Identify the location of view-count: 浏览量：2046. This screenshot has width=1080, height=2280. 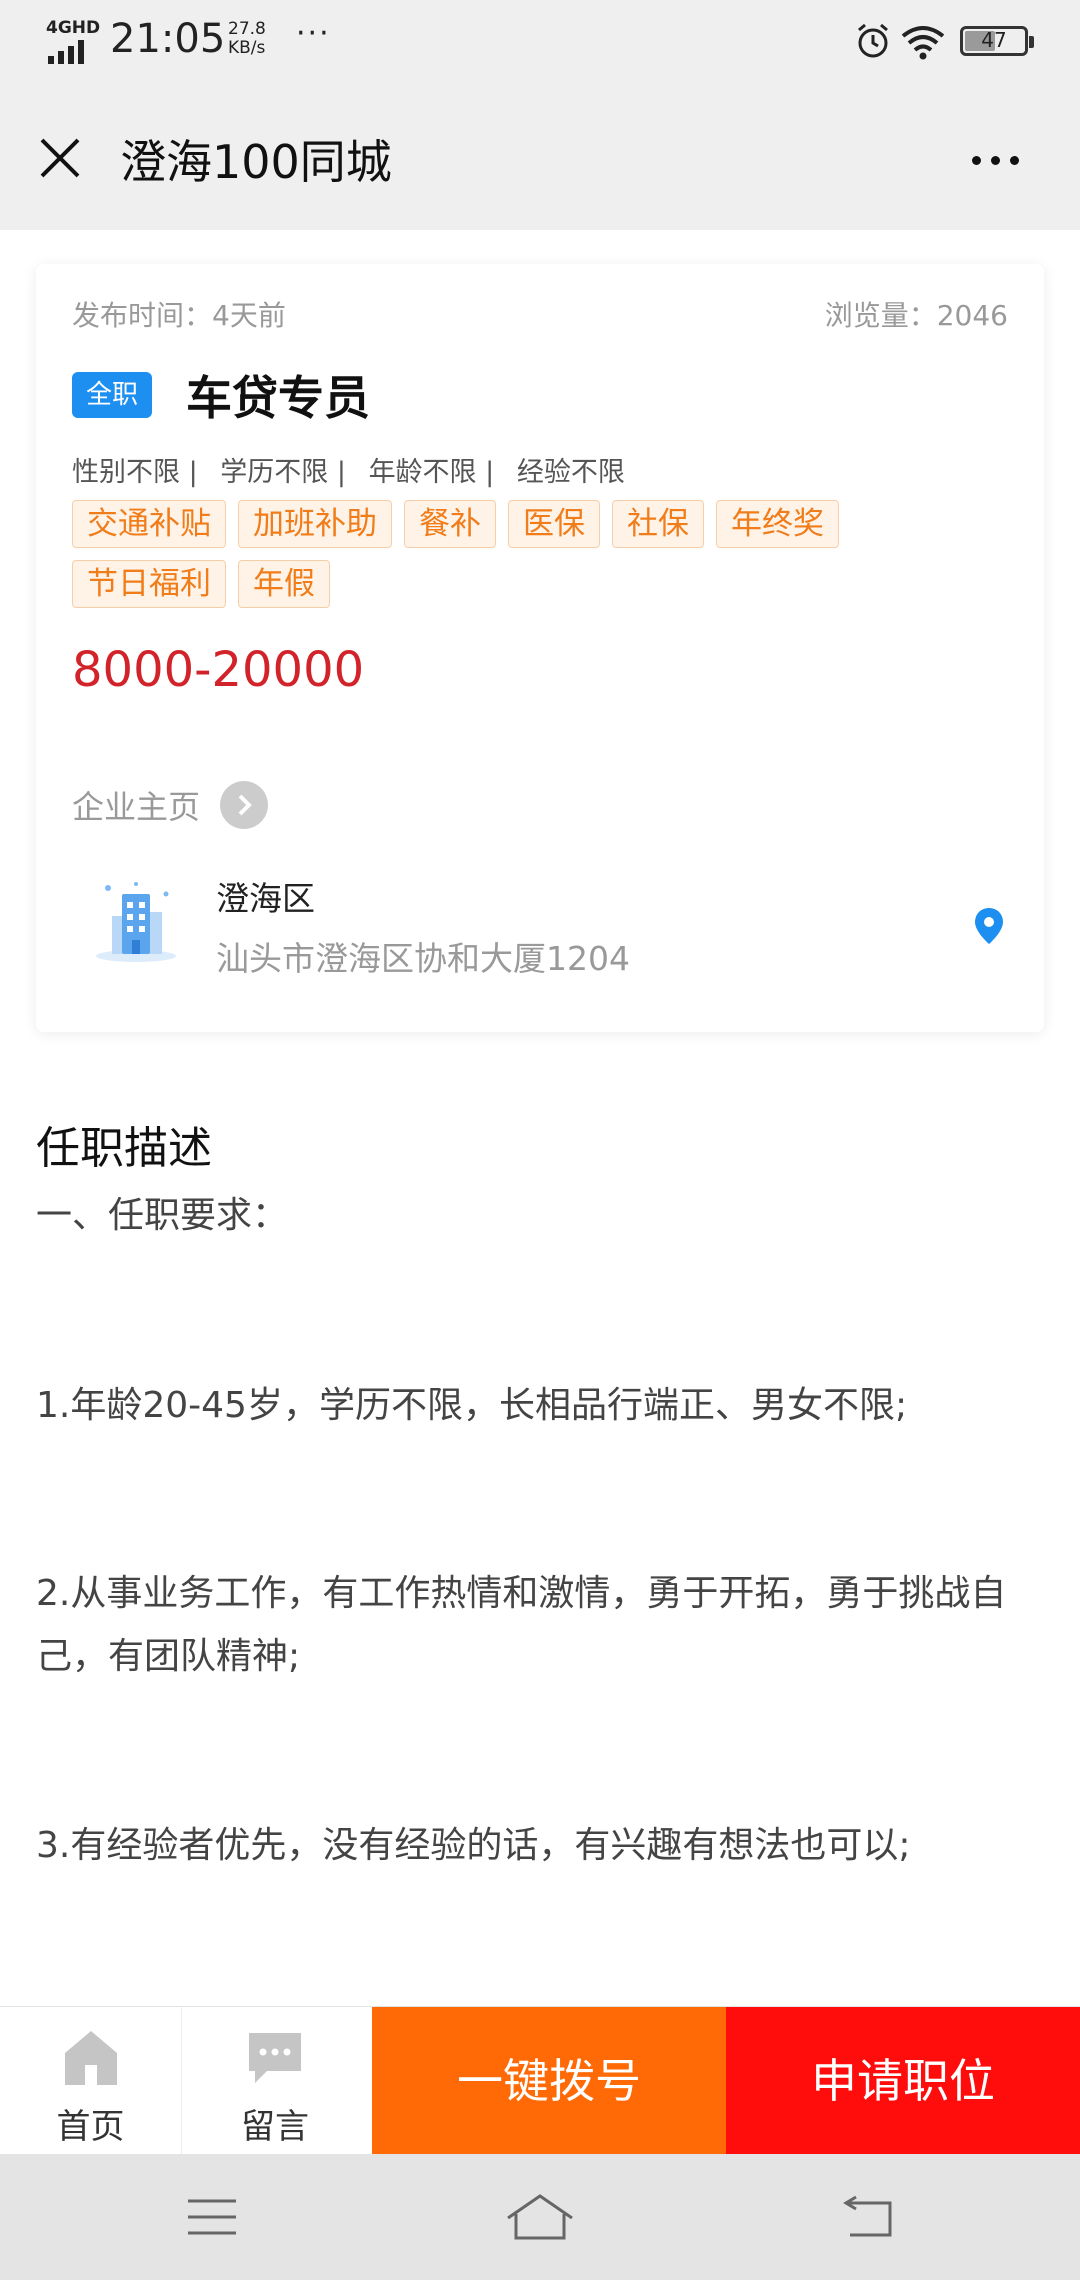
(916, 315).